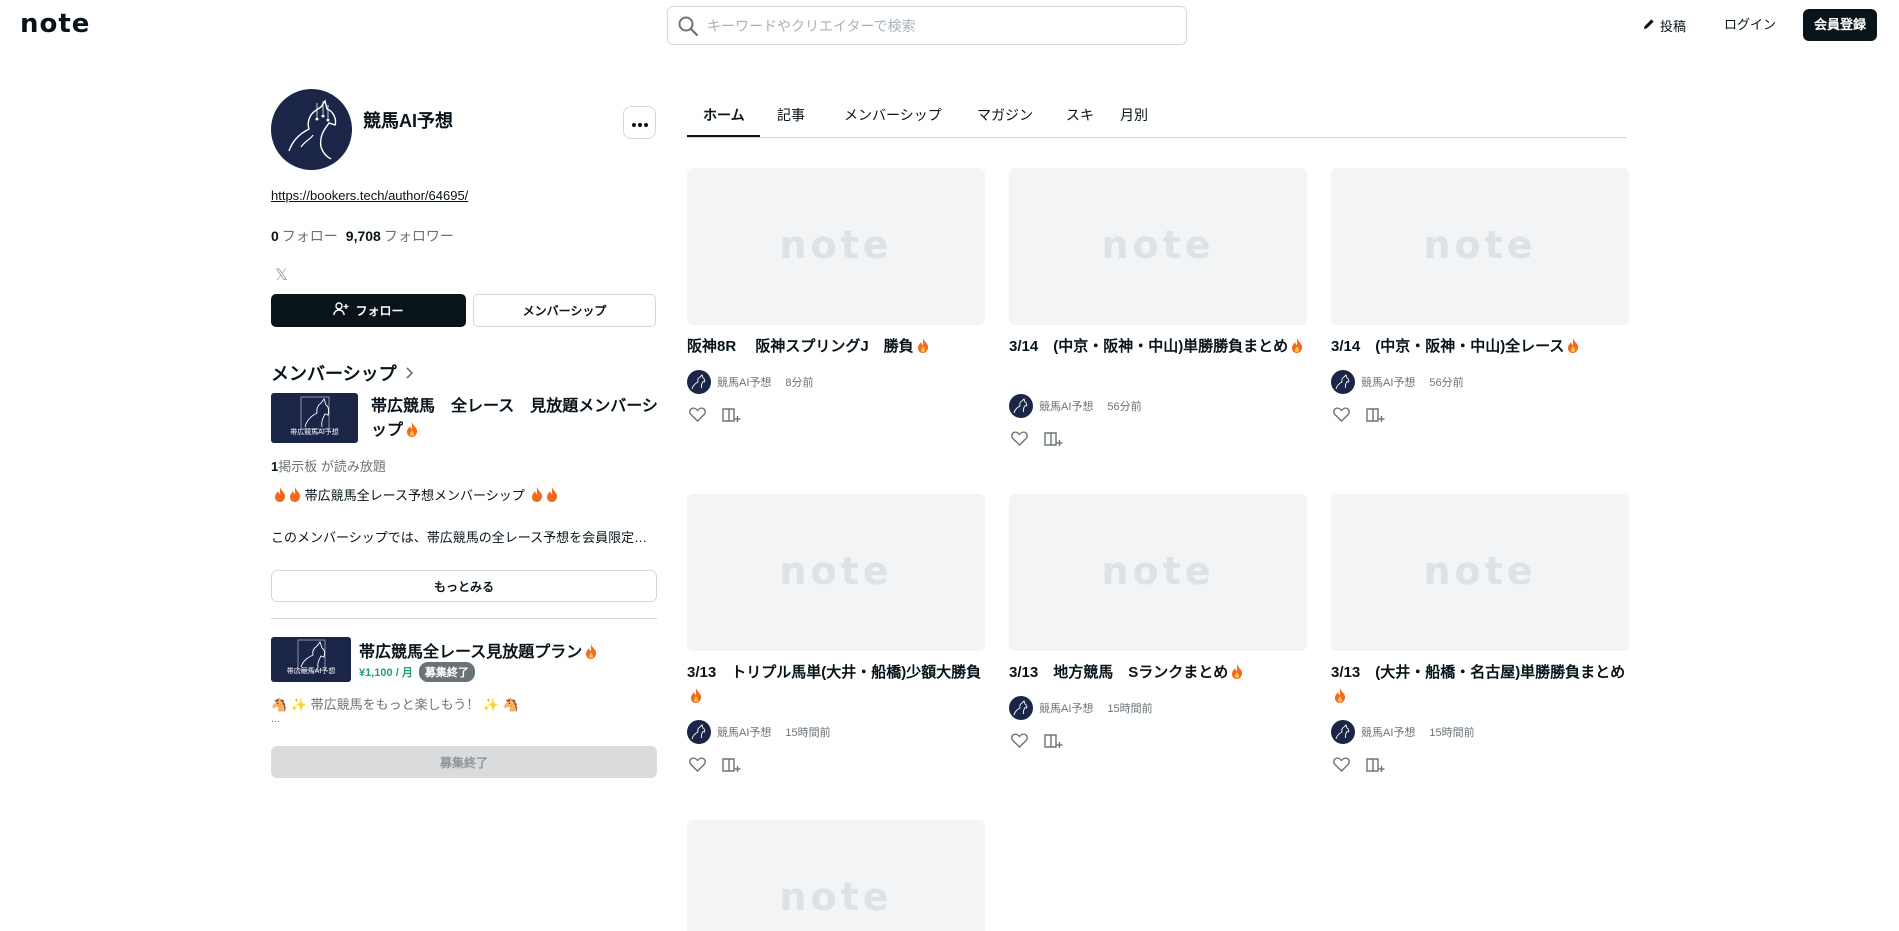 The image size is (1899, 931). Describe the element at coordinates (311, 129) in the screenshot. I see `creator-avatar` at that location.